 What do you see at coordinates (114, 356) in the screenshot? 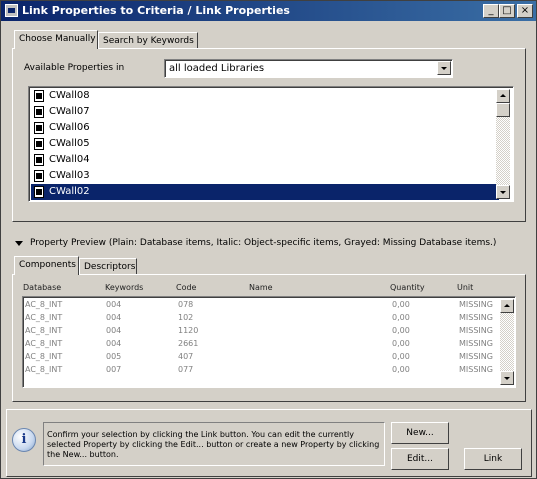
I see `cell-keywords: 005` at bounding box center [114, 356].